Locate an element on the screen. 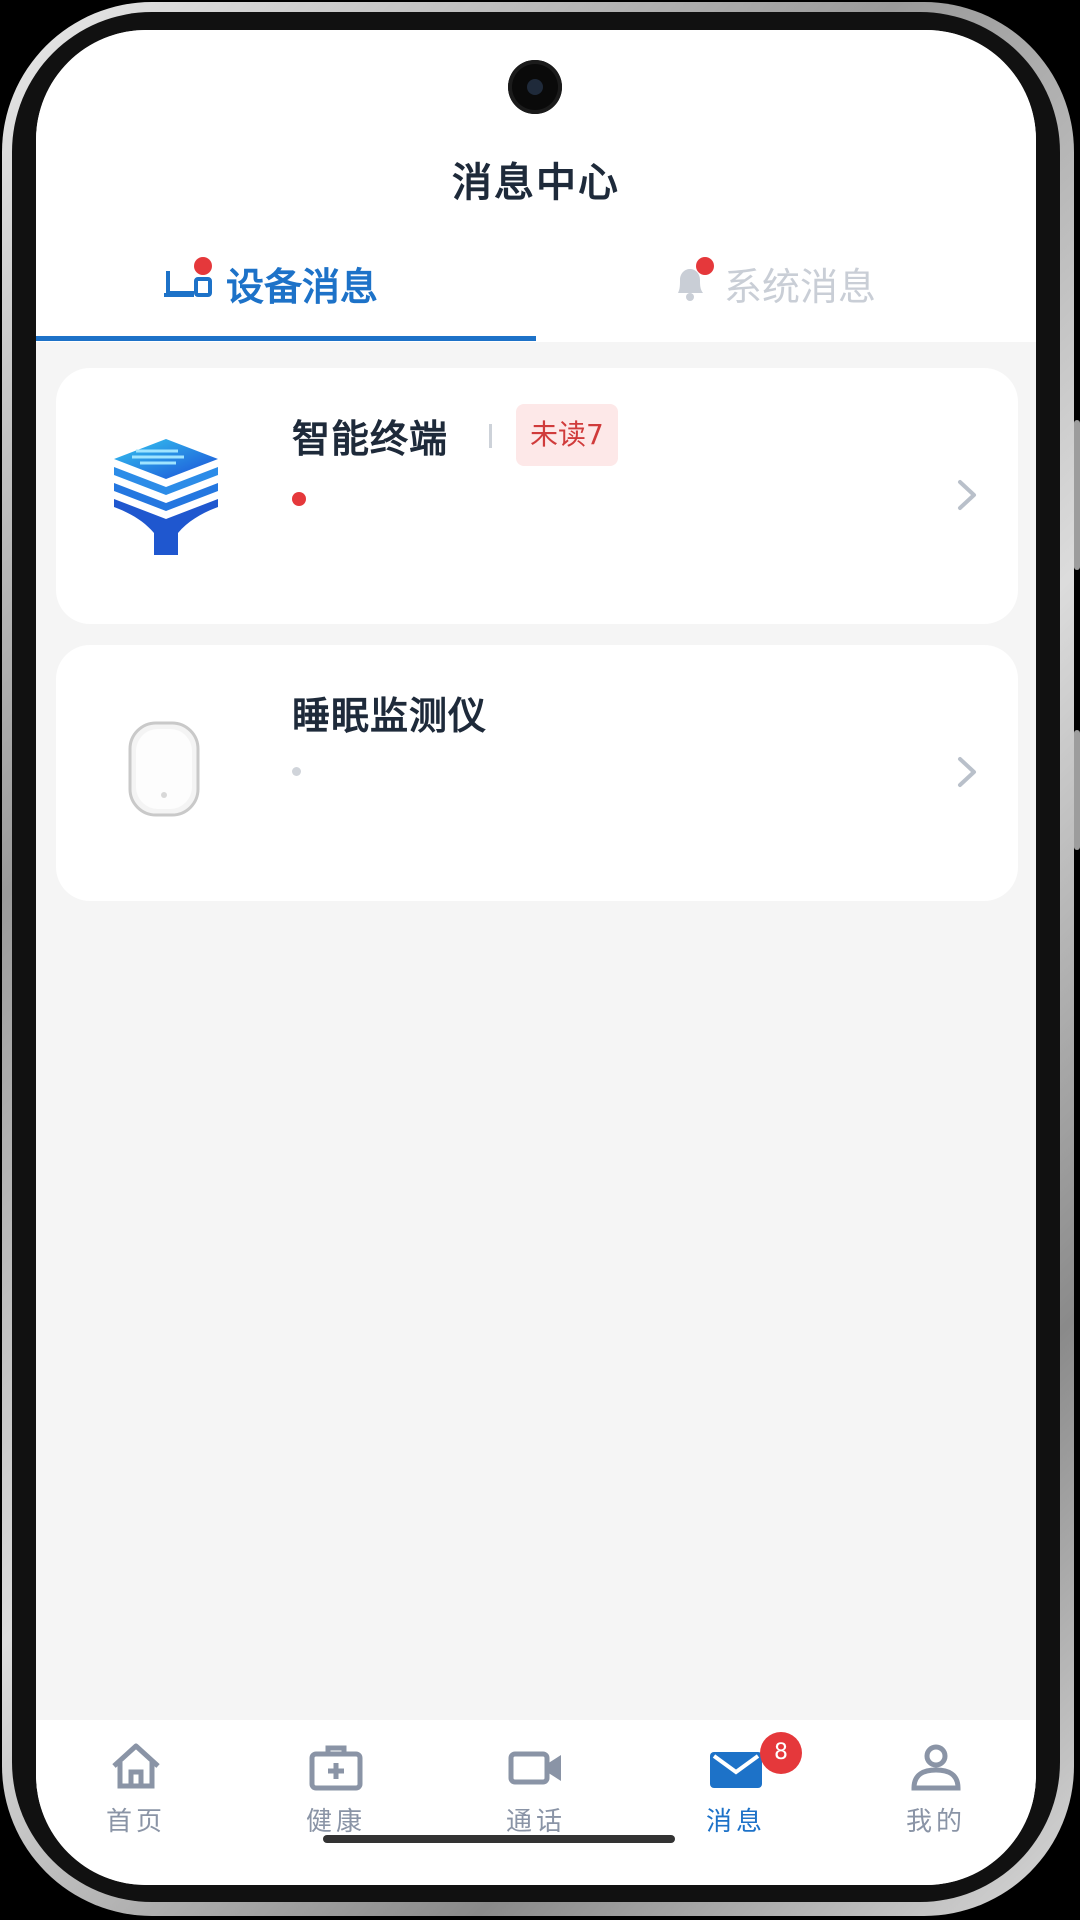 The image size is (1080, 1920). volume-button is located at coordinates (1077, 495).